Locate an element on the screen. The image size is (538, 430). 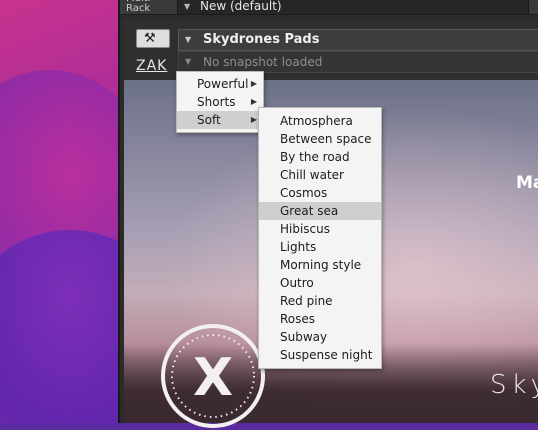
menu-item-label: Soft is located at coordinates (209, 120).